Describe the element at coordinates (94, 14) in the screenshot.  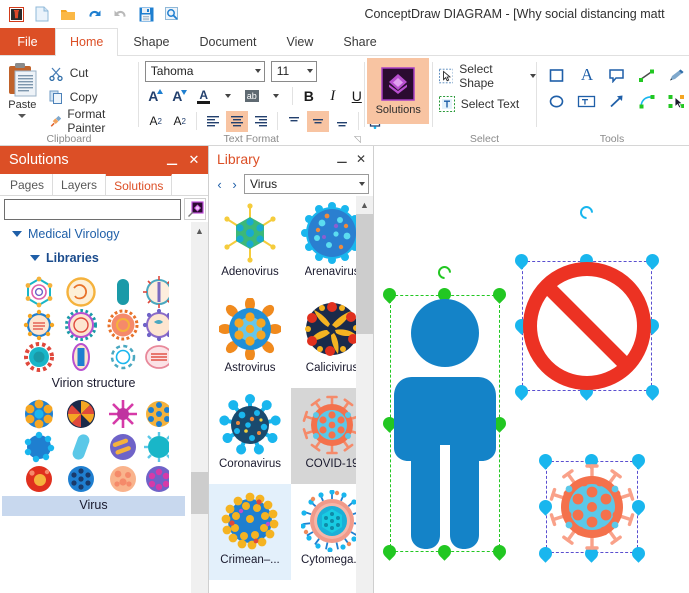
I see `undo-icon` at that location.